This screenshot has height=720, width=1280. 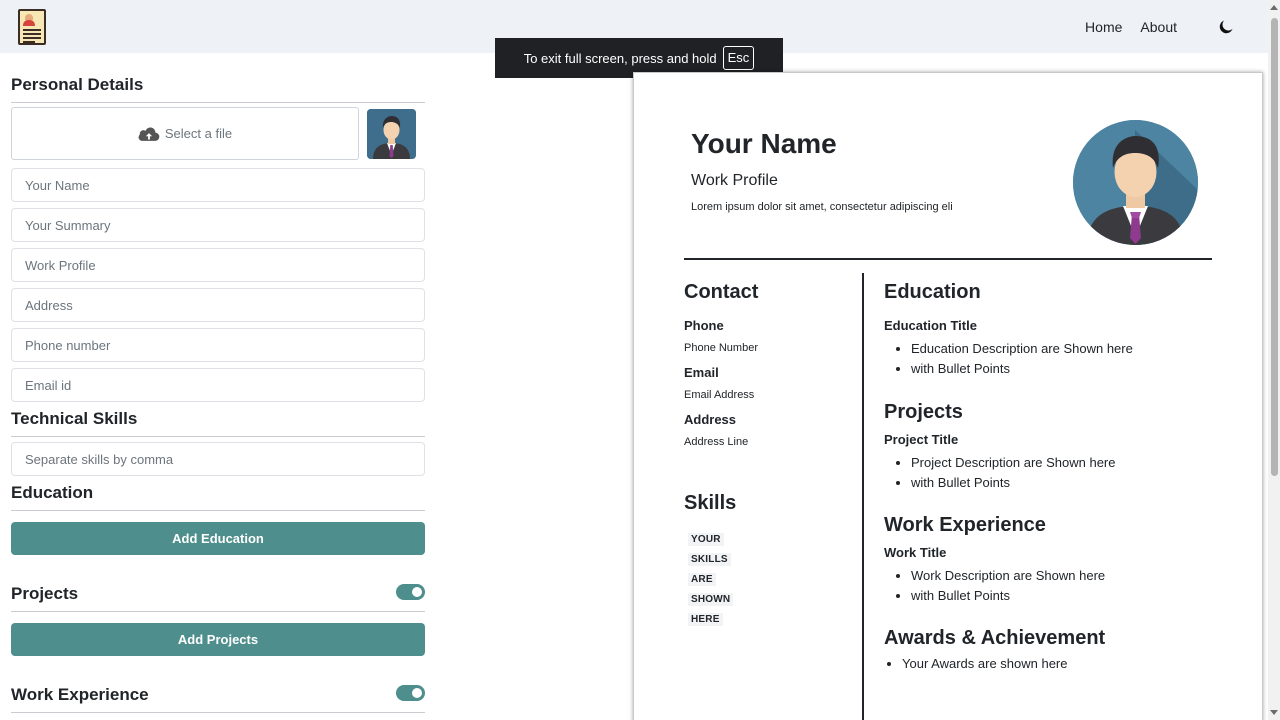 What do you see at coordinates (704, 325) in the screenshot?
I see `phone-label: Phone` at bounding box center [704, 325].